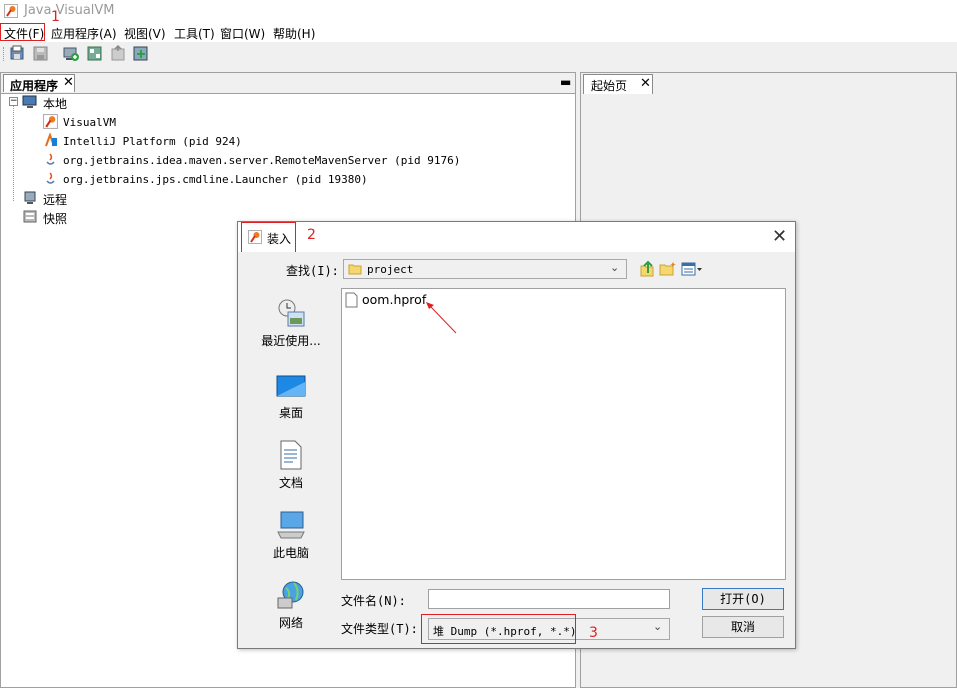  Describe the element at coordinates (14, 153) in the screenshot. I see `tree-guide-line` at that location.